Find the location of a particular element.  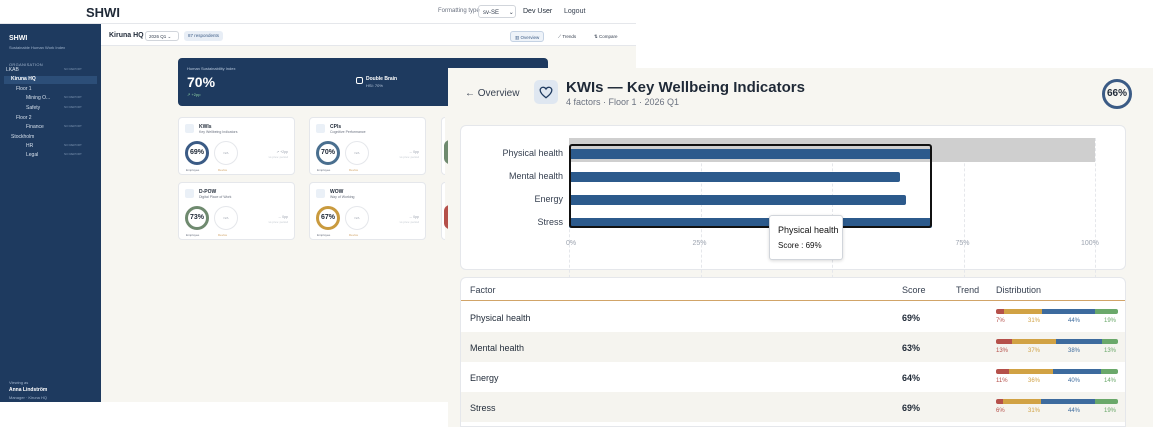

sidebar-item: Floor 1 is located at coordinates (50, 90).